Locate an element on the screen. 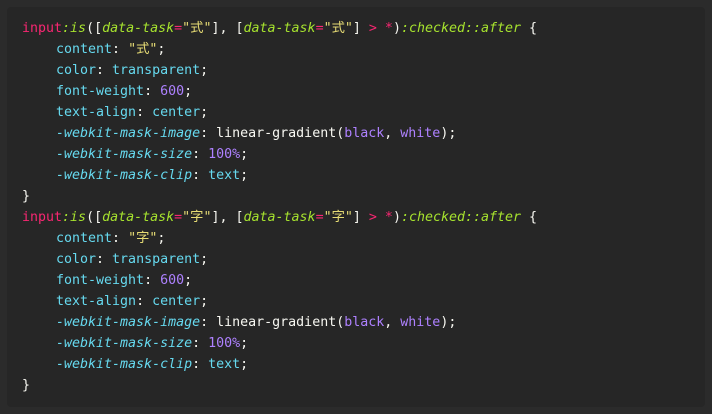  code-line: content: "字"; is located at coordinates (363, 238).